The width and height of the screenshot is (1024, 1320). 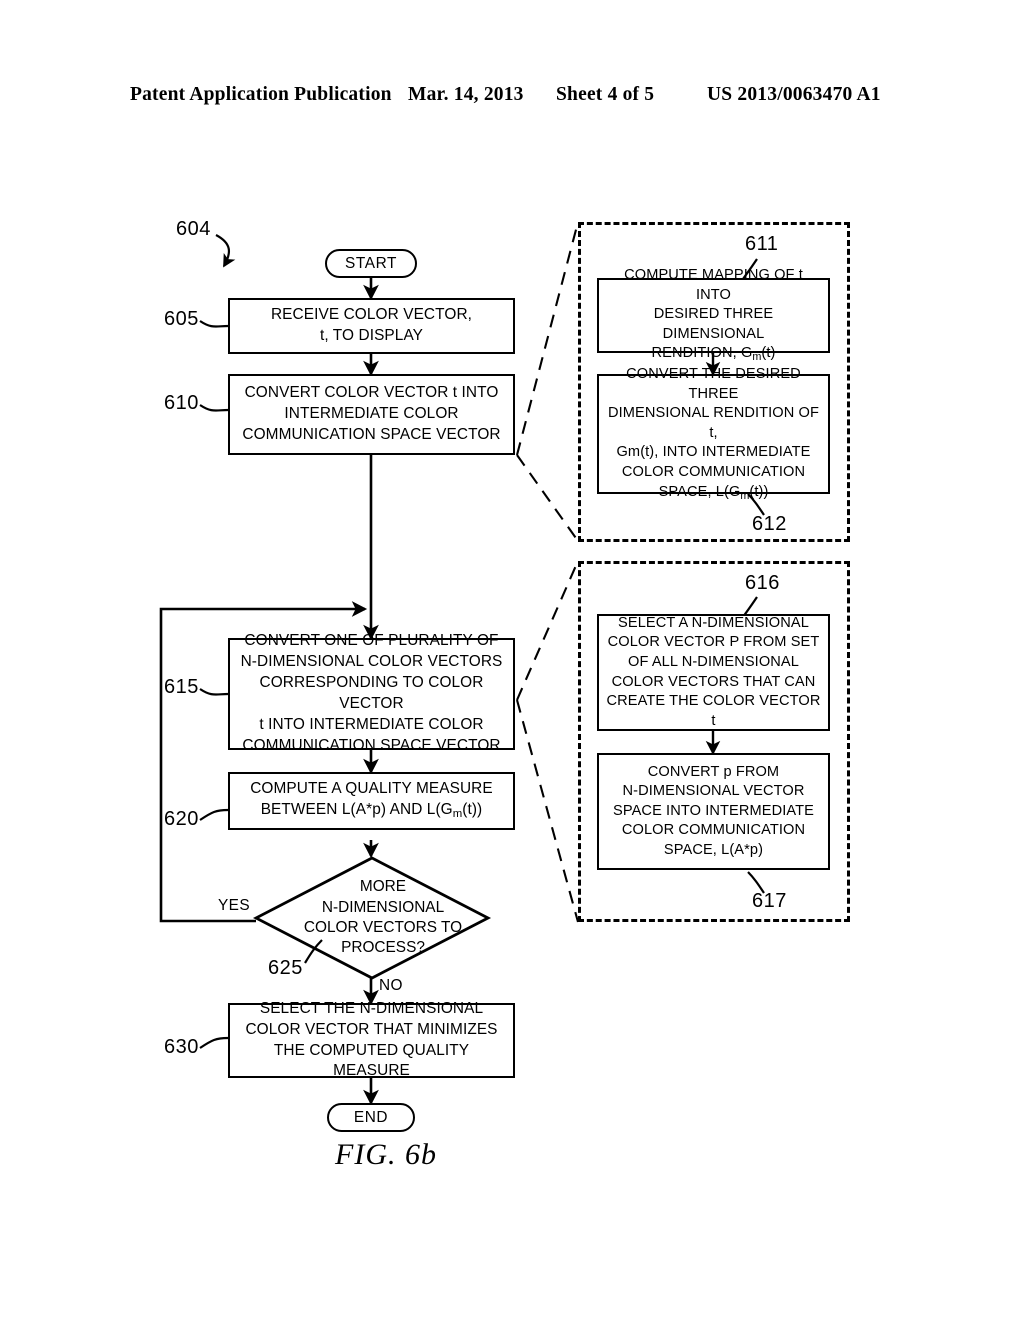 What do you see at coordinates (713, 324) in the screenshot?
I see `node-611-line-2: DESIRED THREE DIMENSIONAL` at bounding box center [713, 324].